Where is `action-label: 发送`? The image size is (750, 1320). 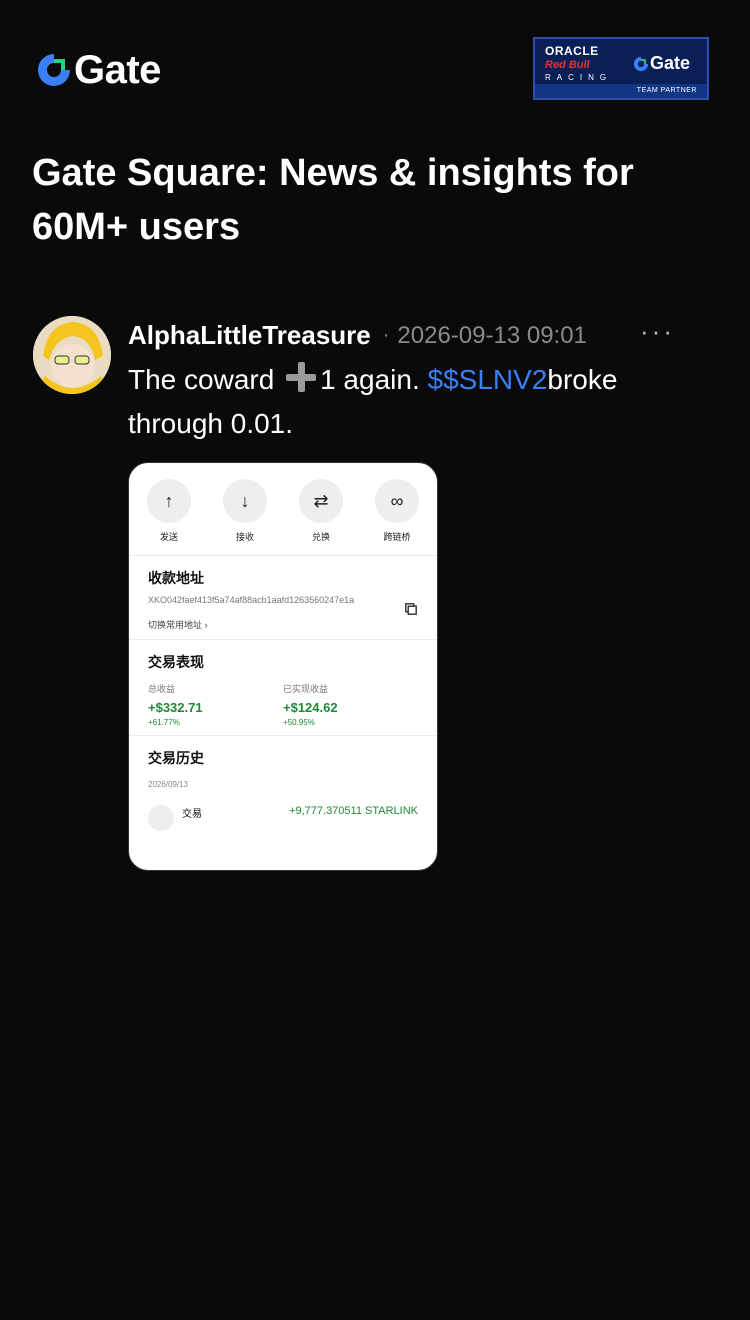
action-label: 发送 is located at coordinates (168, 537).